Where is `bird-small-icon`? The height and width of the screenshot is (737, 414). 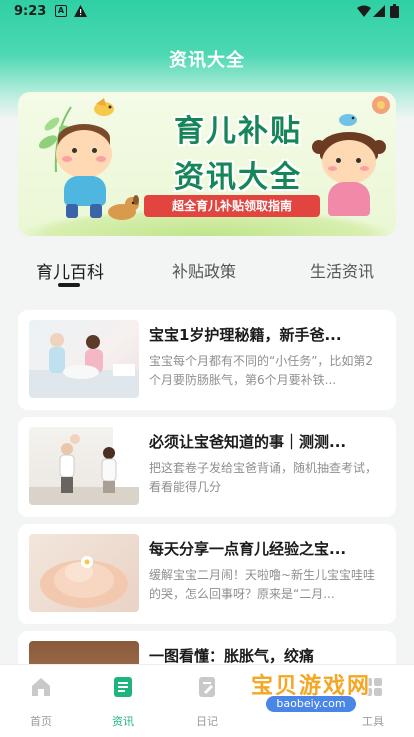 bird-small-icon is located at coordinates (348, 120).